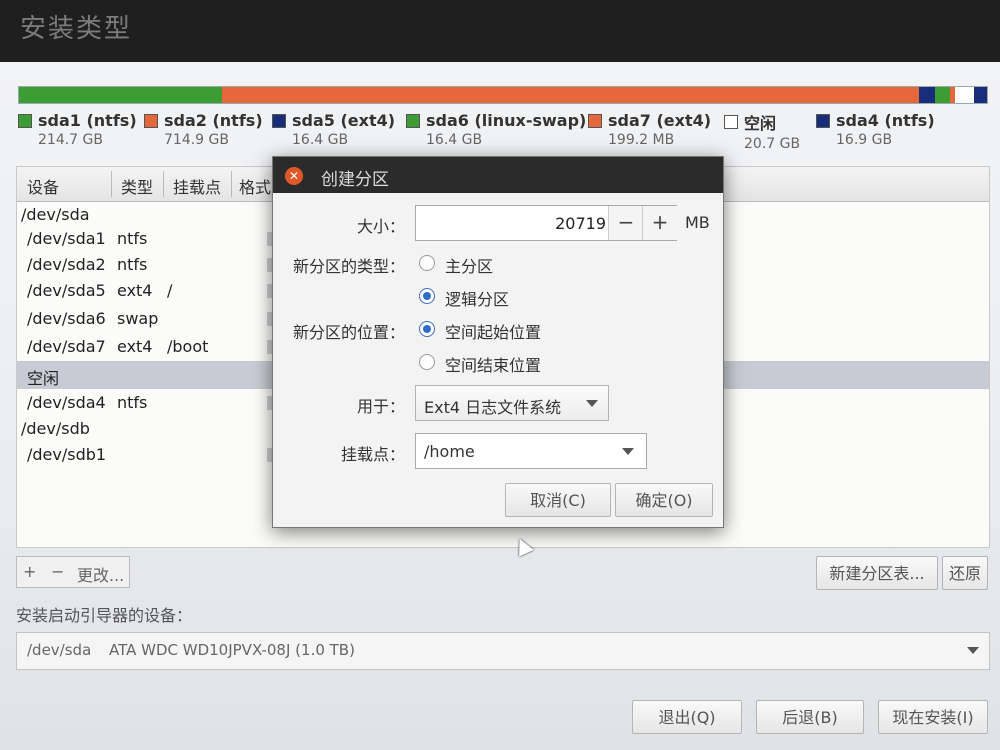 This screenshot has height=750, width=1000. I want to click on row-device: /dev/sda4, so click(66, 402).